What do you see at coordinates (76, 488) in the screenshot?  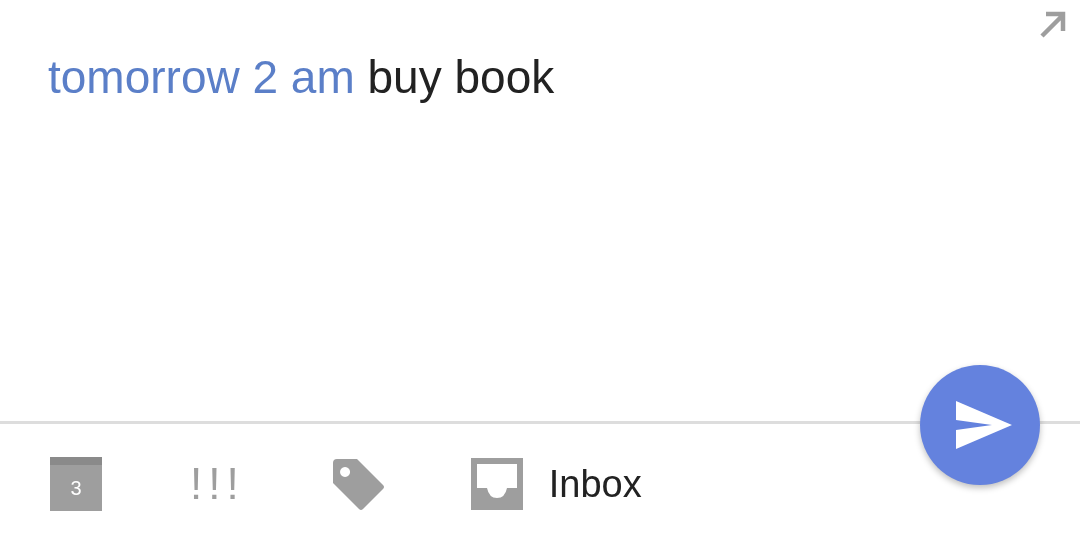 I see `calendar-day: 3` at bounding box center [76, 488].